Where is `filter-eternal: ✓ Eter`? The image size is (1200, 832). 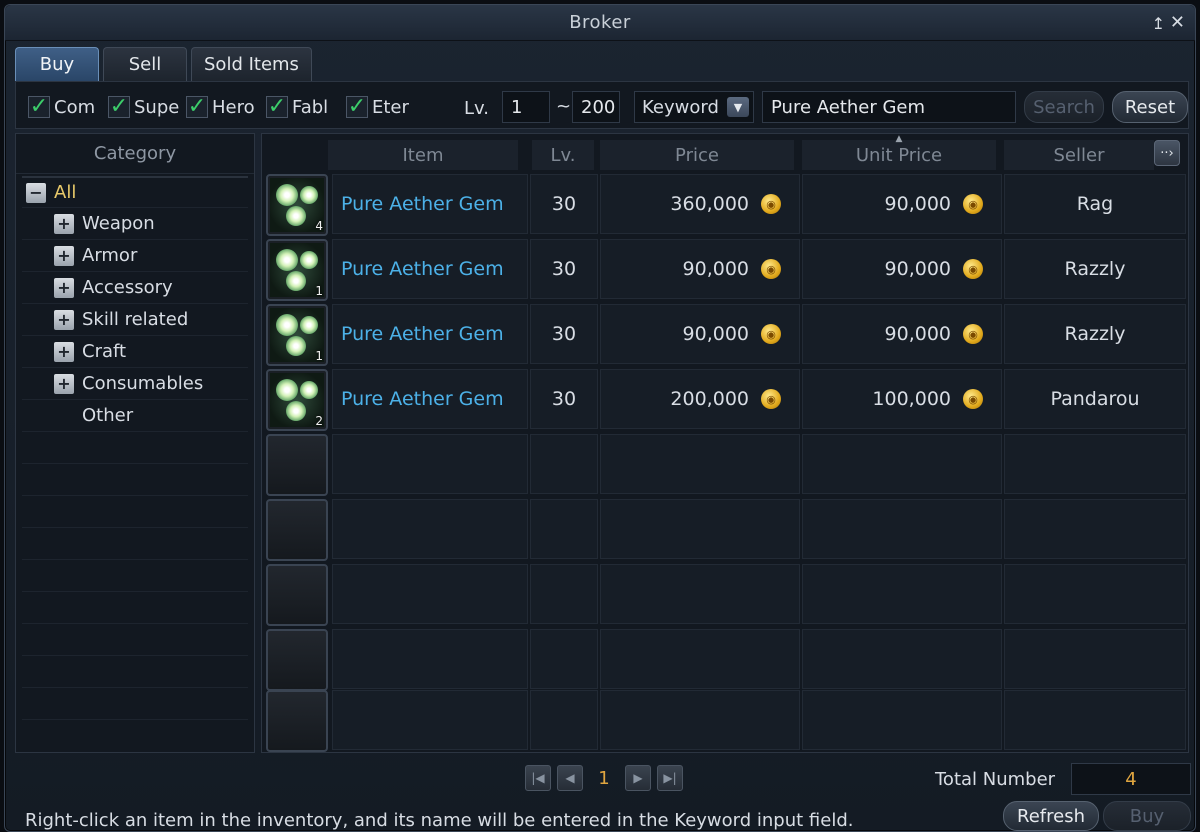 filter-eternal: ✓ Eter is located at coordinates (391, 107).